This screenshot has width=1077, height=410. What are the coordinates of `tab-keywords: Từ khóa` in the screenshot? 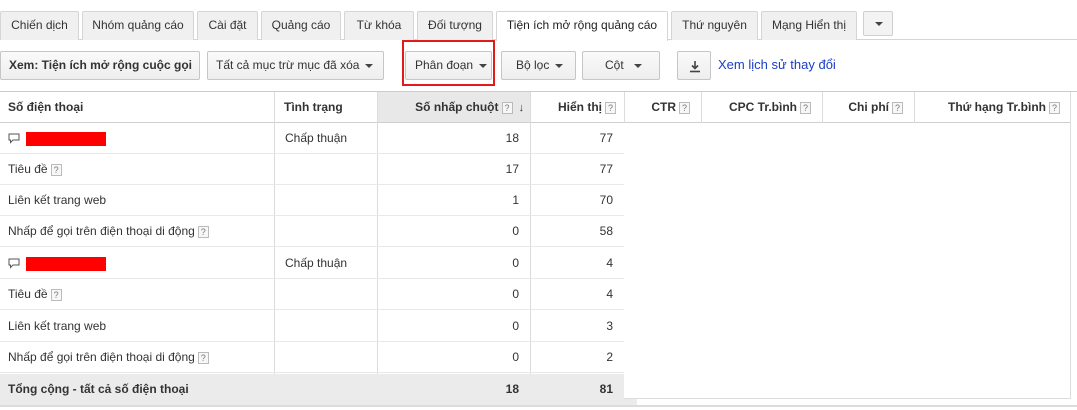 It's located at (379, 25).